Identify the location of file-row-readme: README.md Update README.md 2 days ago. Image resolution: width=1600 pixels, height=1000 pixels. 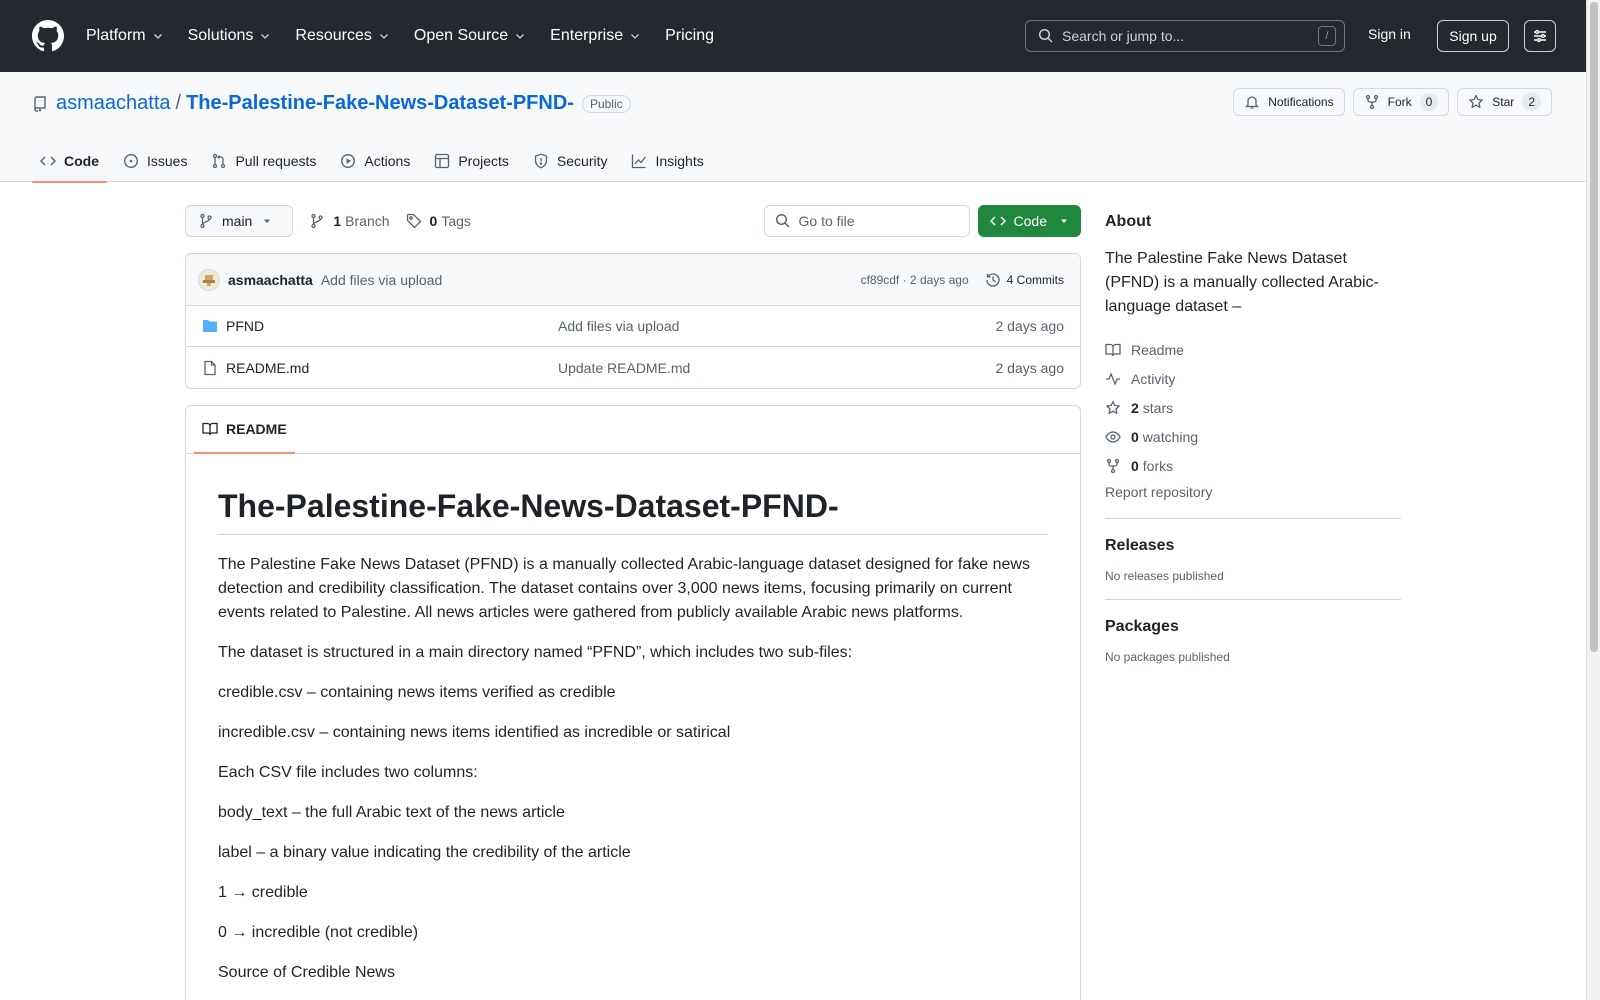
(633, 367).